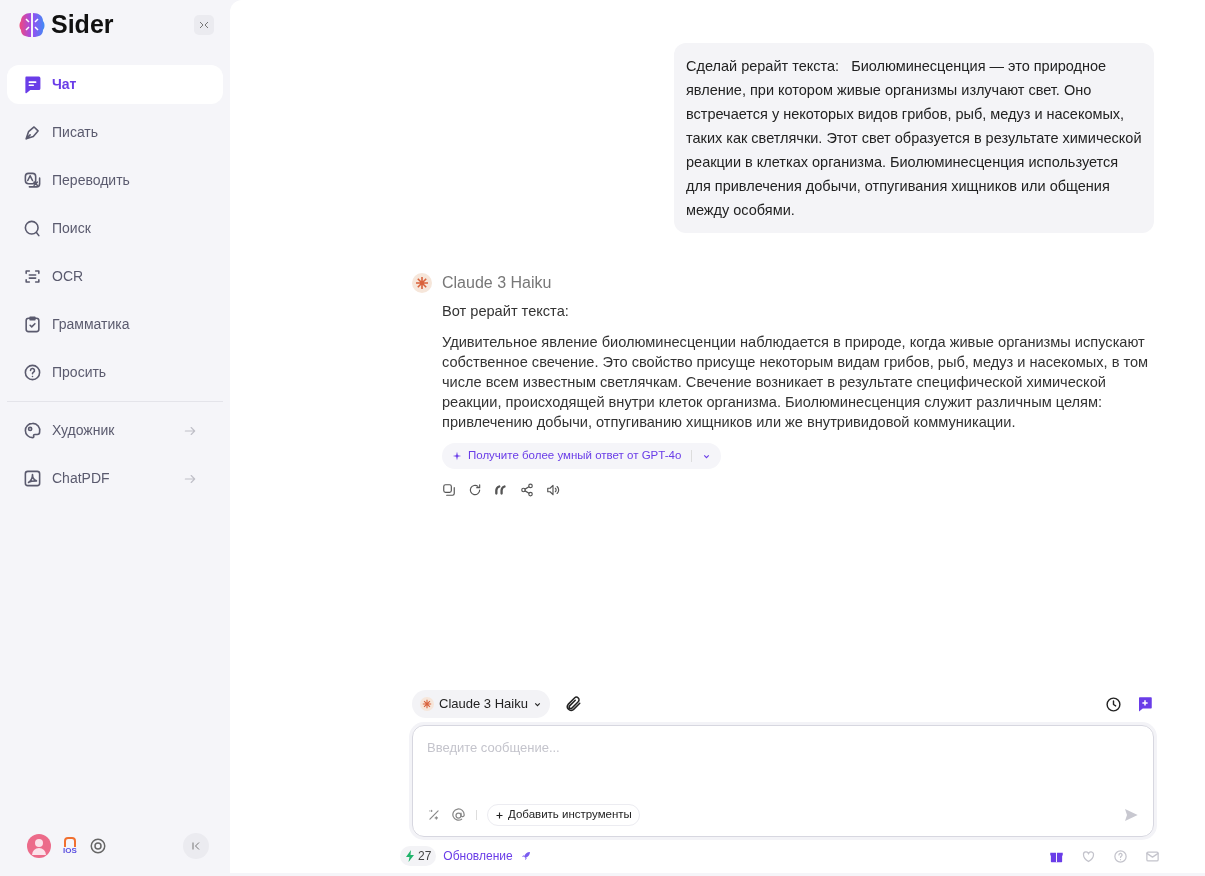  I want to click on share-icon, so click(527, 490).